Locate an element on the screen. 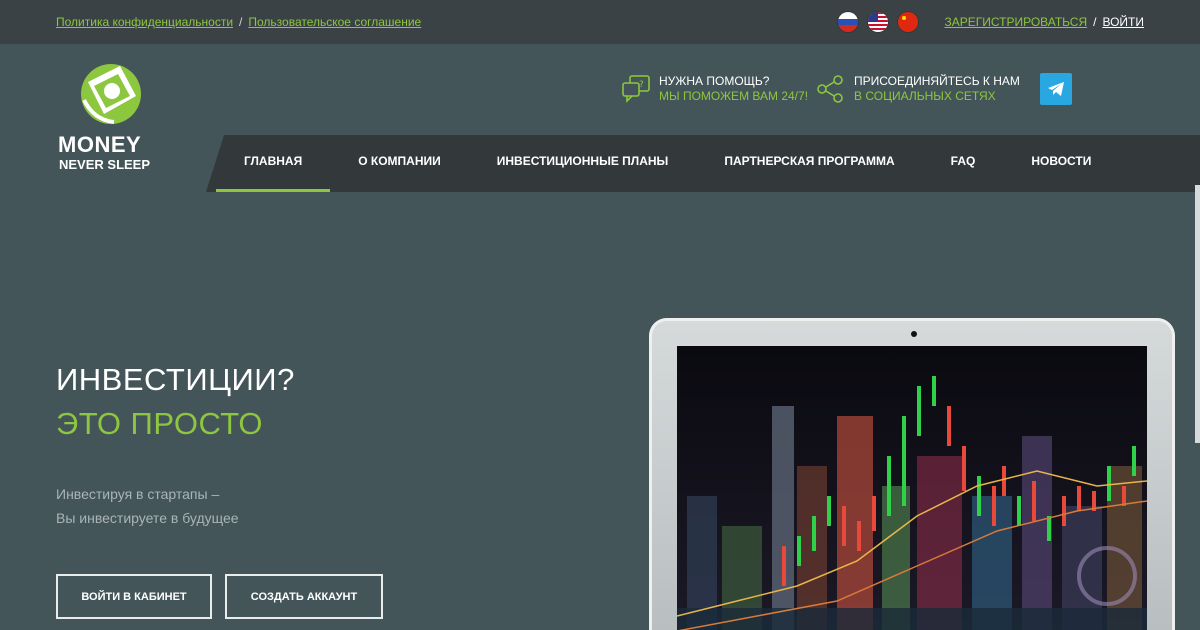  help-block: ? НУЖНА ПОМОЩЬ? МЫ ПОМОЖЕМ ВАМ 24/7! is located at coordinates (714, 89).